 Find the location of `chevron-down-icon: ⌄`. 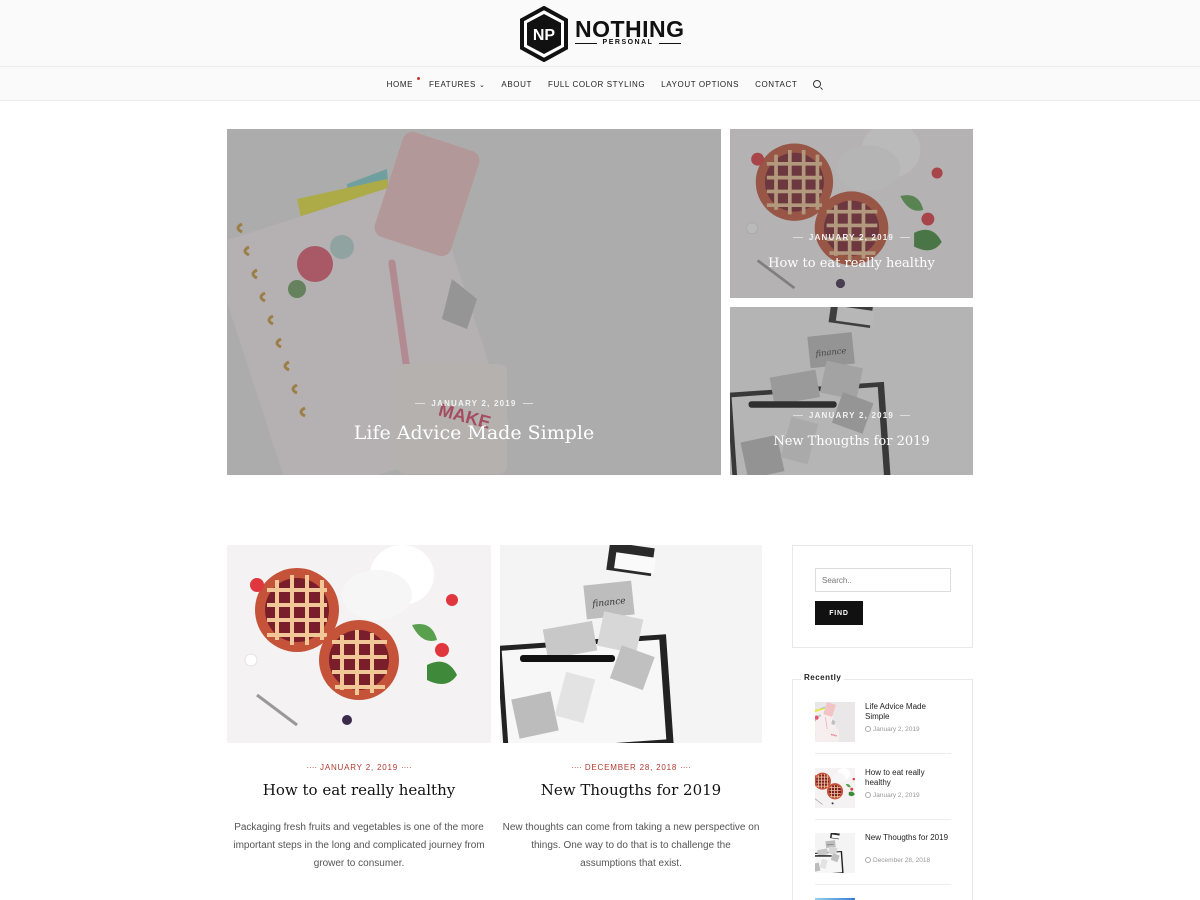

chevron-down-icon: ⌄ is located at coordinates (482, 85).